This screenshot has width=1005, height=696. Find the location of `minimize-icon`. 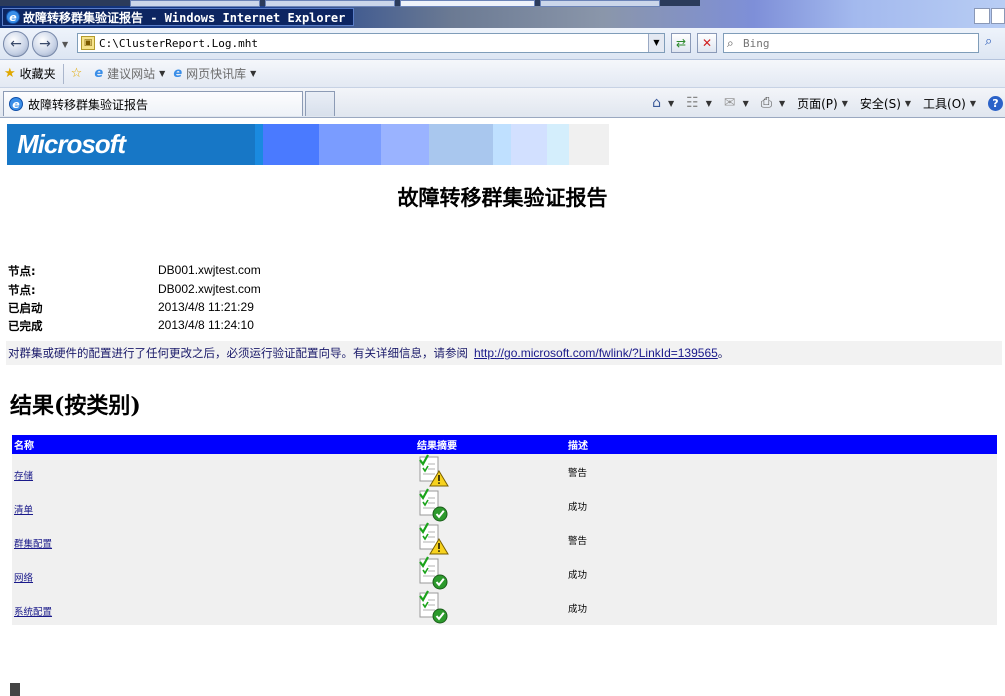

minimize-icon is located at coordinates (982, 16).